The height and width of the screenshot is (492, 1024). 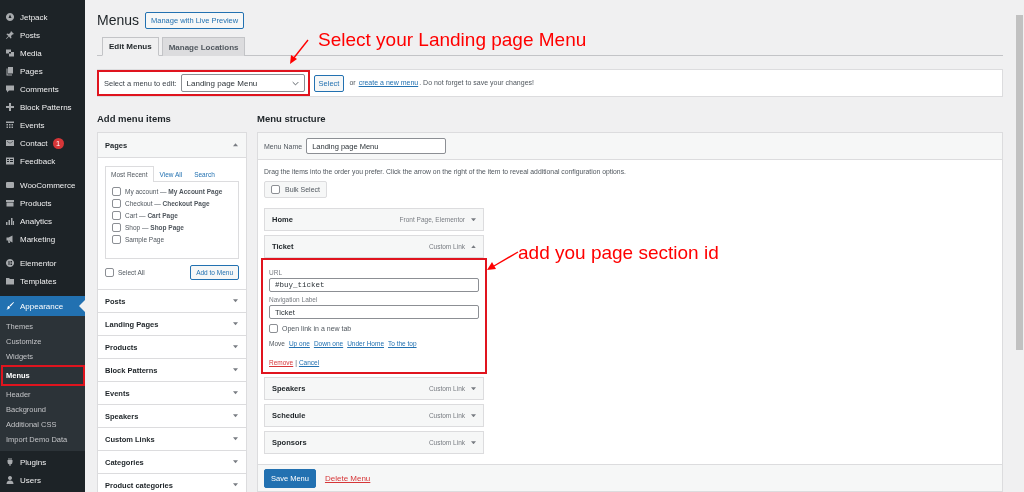 I want to click on menu-dropdown: Landing page Menu, so click(x=242, y=83).